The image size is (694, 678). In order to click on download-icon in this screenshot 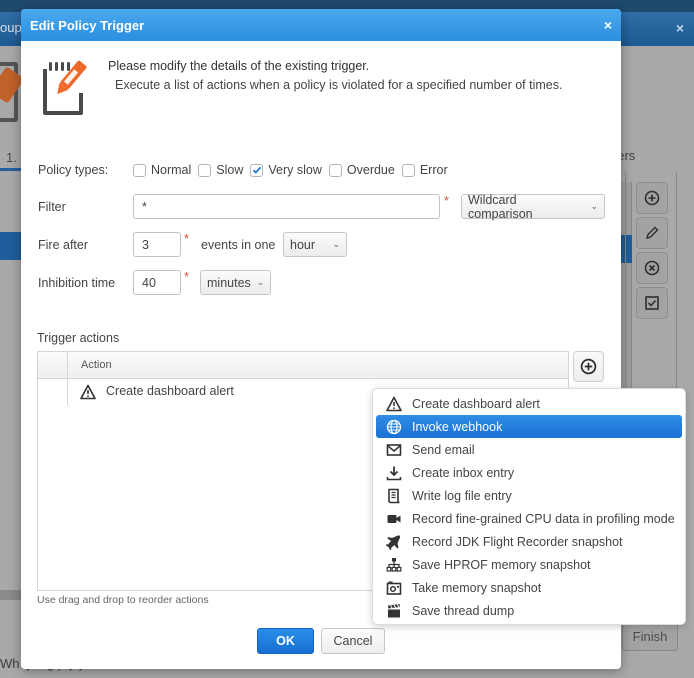, I will do `click(394, 473)`.